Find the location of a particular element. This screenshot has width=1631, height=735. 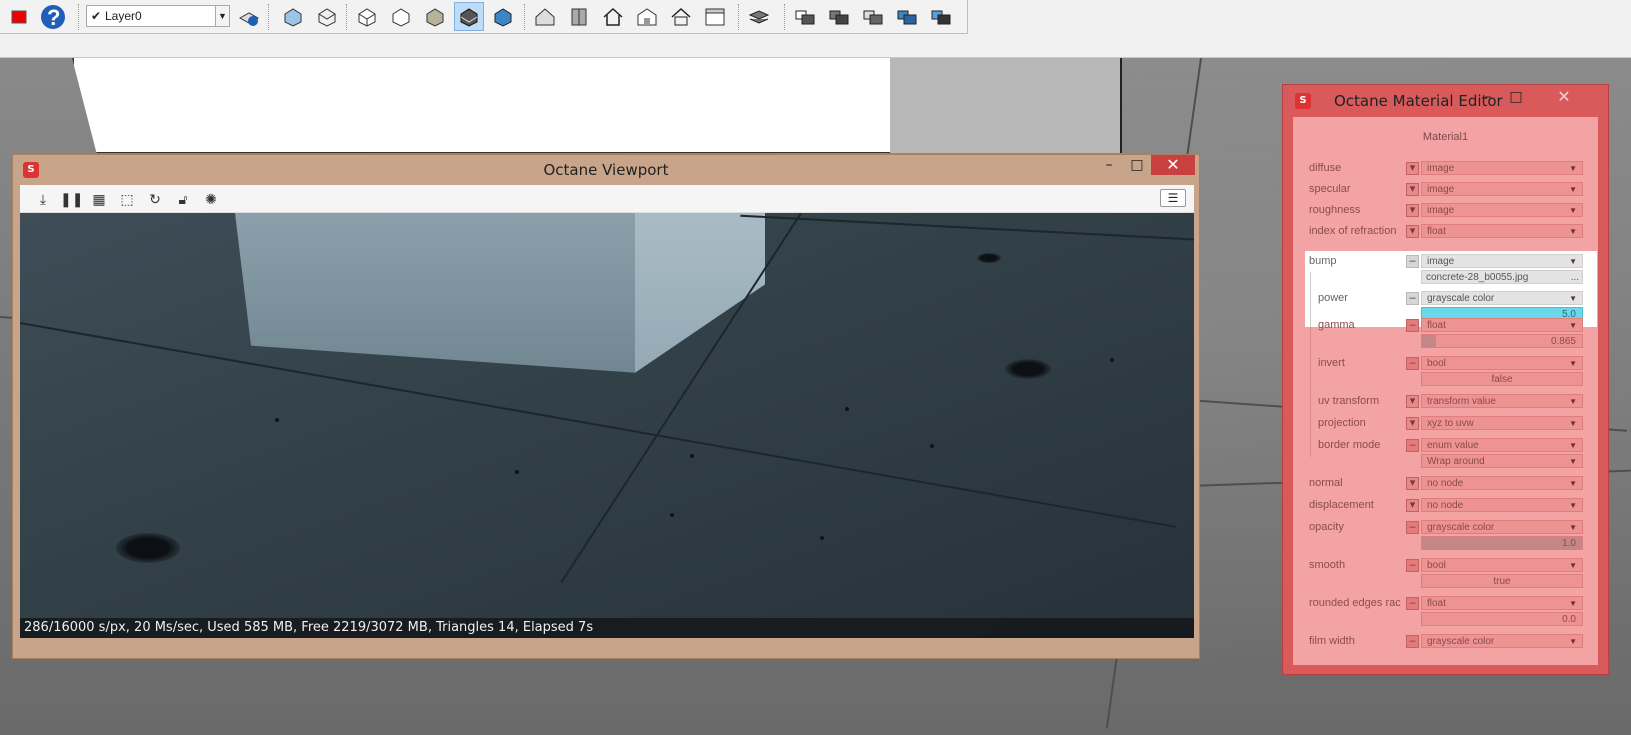

expand-ior-button: ▾ is located at coordinates (1412, 231).